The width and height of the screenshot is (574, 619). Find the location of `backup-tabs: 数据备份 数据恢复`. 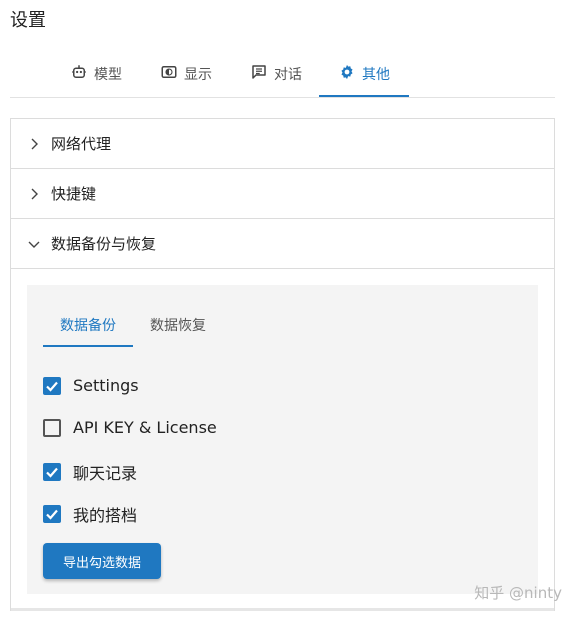

backup-tabs: 数据备份 数据恢复 is located at coordinates (290, 327).